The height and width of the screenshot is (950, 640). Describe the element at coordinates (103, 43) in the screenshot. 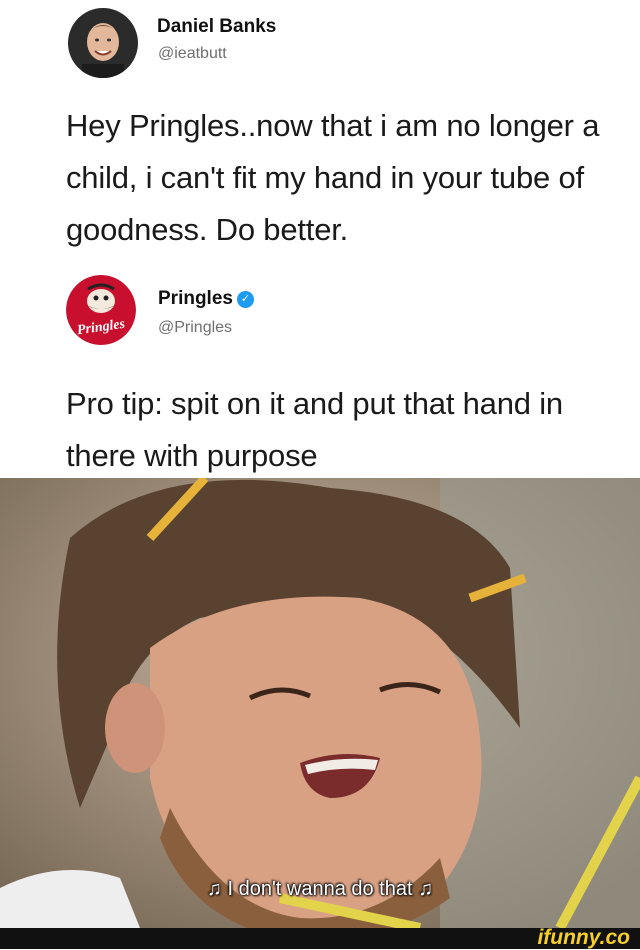

I see `daniel-avatar` at that location.